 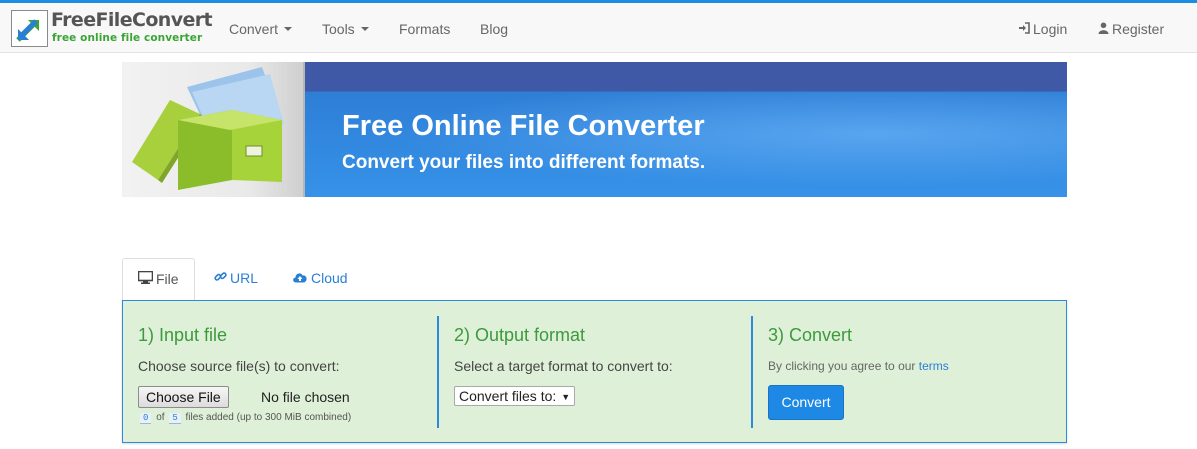 What do you see at coordinates (338, 29) in the screenshot?
I see `nav-tools-label: Tools` at bounding box center [338, 29].